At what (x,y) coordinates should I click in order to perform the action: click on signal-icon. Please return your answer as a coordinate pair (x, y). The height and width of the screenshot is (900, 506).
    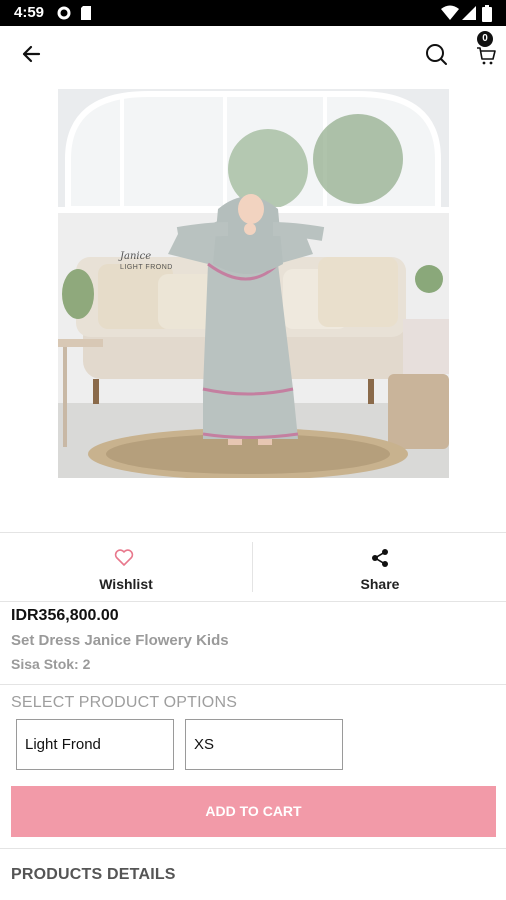
    Looking at the image, I should click on (469, 15).